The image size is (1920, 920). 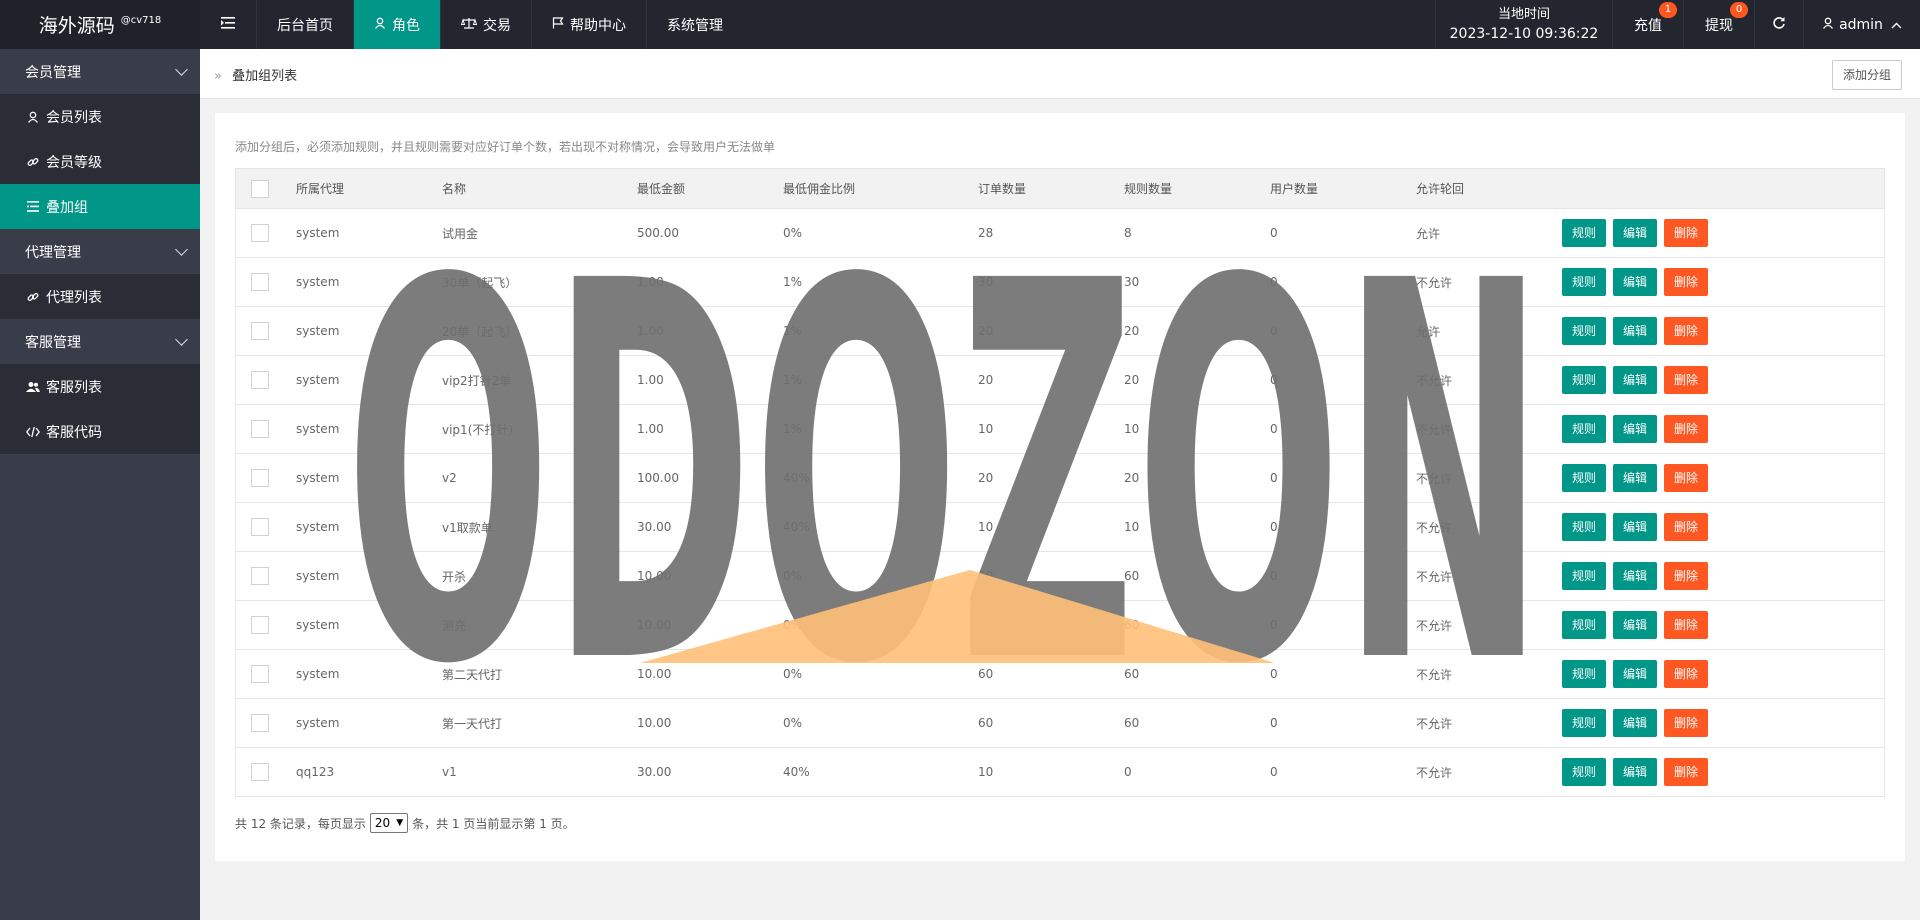 What do you see at coordinates (695, 478) in the screenshot?
I see `cell-min-amount: 100.00` at bounding box center [695, 478].